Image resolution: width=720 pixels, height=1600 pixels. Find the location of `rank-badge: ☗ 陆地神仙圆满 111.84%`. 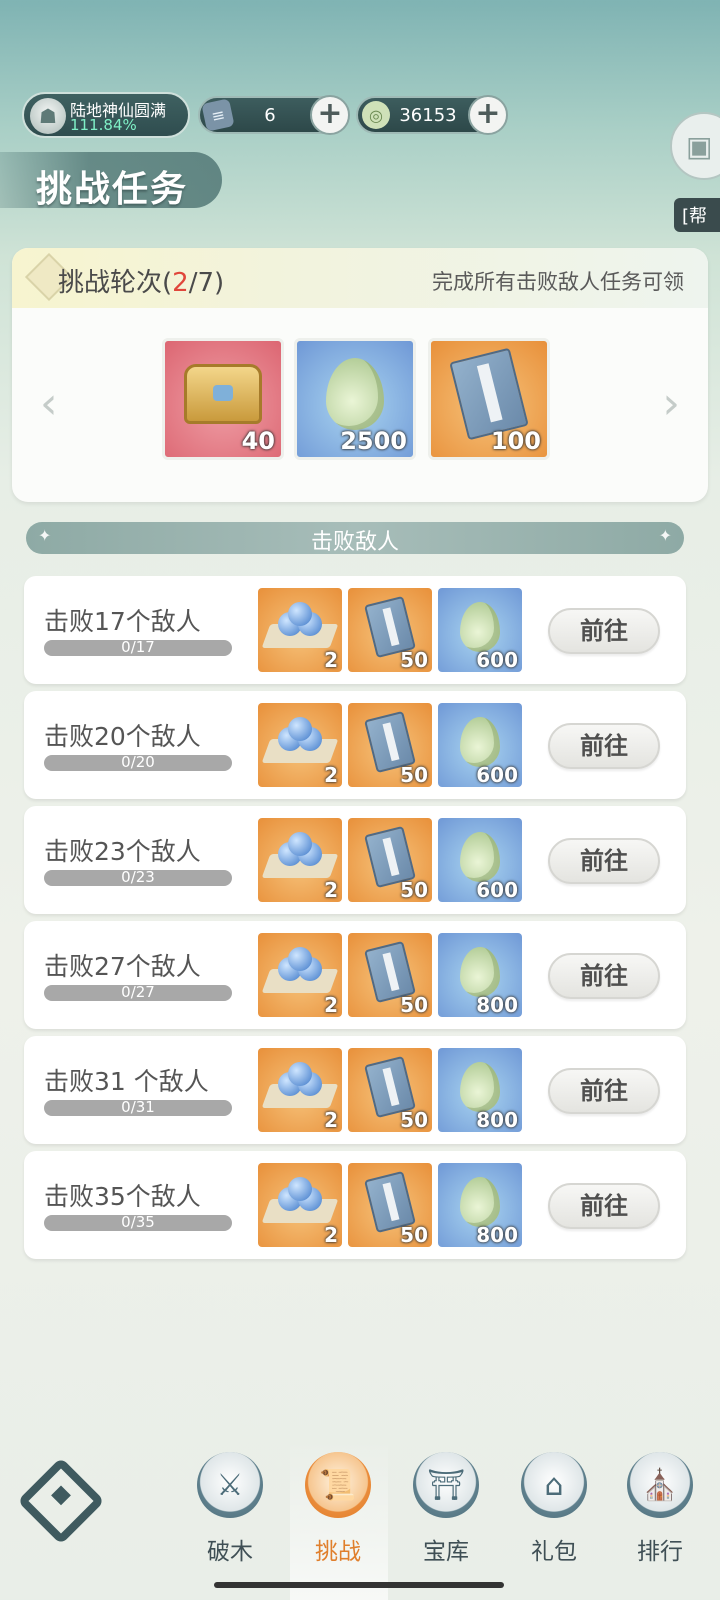

rank-badge: ☗ 陆地神仙圆满 111.84% is located at coordinates (106, 115).